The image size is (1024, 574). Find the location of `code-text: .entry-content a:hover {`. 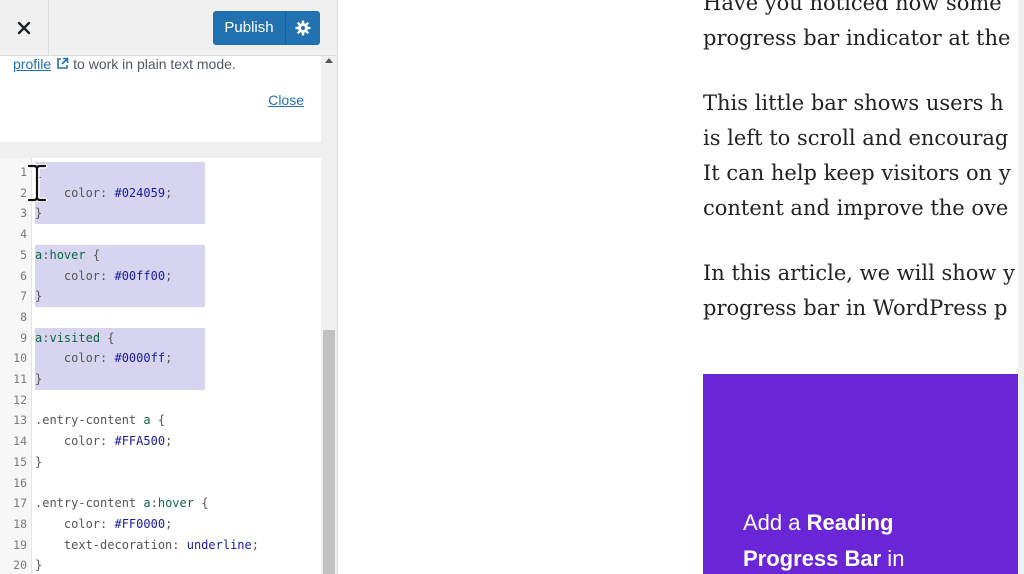

code-text: .entry-content a:hover { is located at coordinates (122, 503).